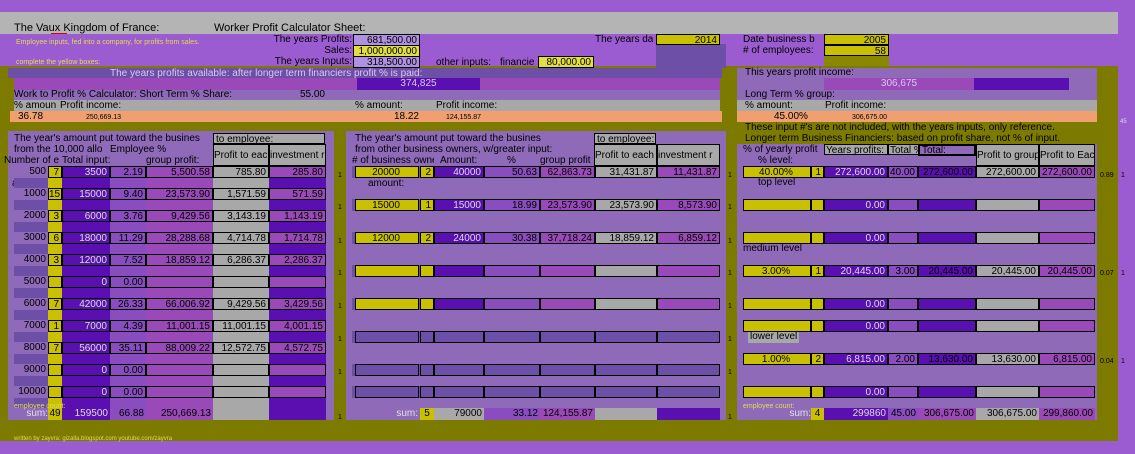 The width and height of the screenshot is (1135, 454). Describe the element at coordinates (625, 155) in the screenshot. I see `table2-h-each: Profit to each` at that location.